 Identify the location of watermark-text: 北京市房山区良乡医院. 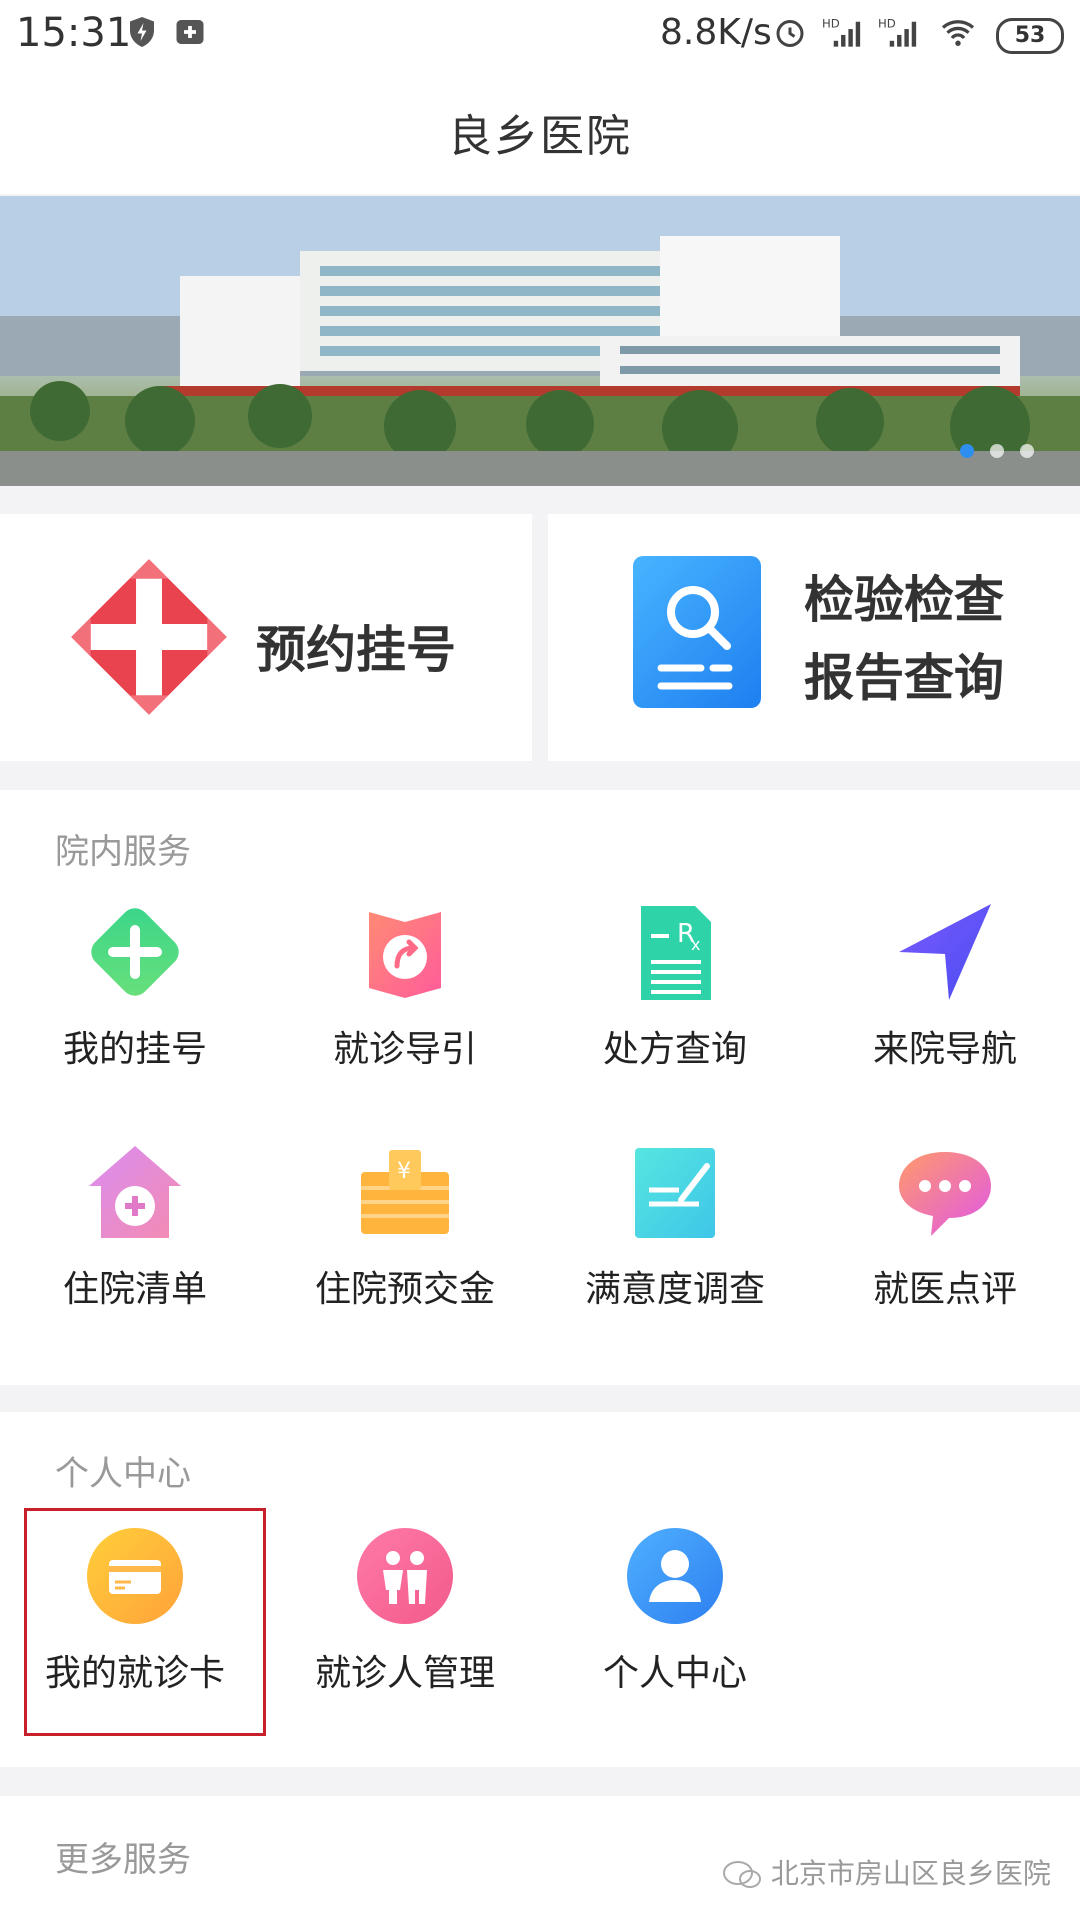
(910, 1873).